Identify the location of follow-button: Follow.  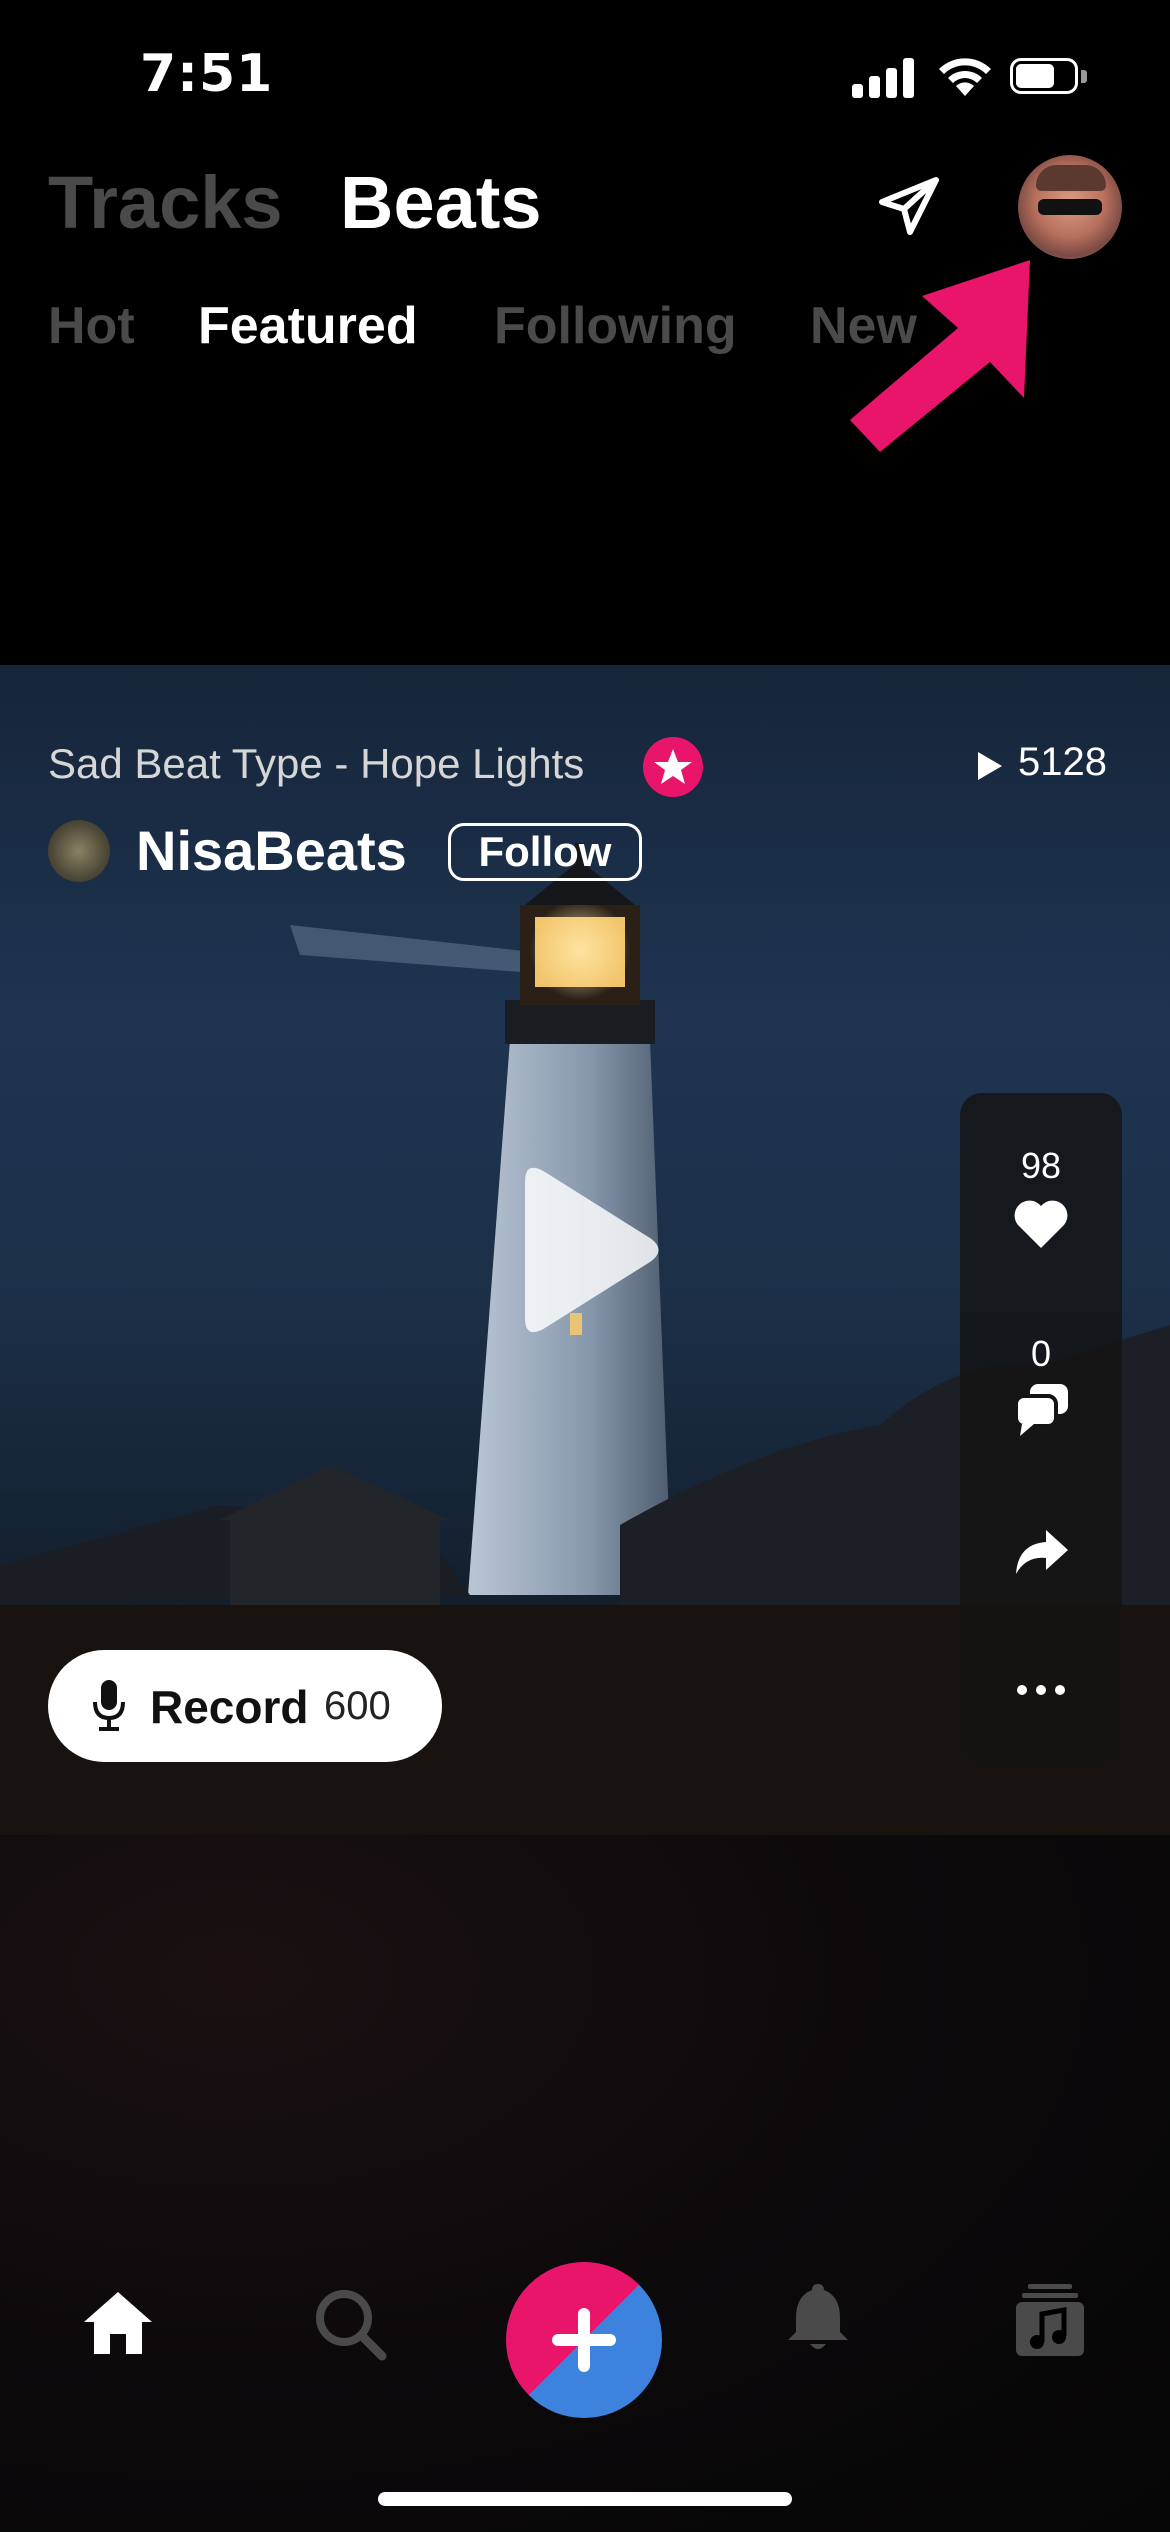
(545, 852).